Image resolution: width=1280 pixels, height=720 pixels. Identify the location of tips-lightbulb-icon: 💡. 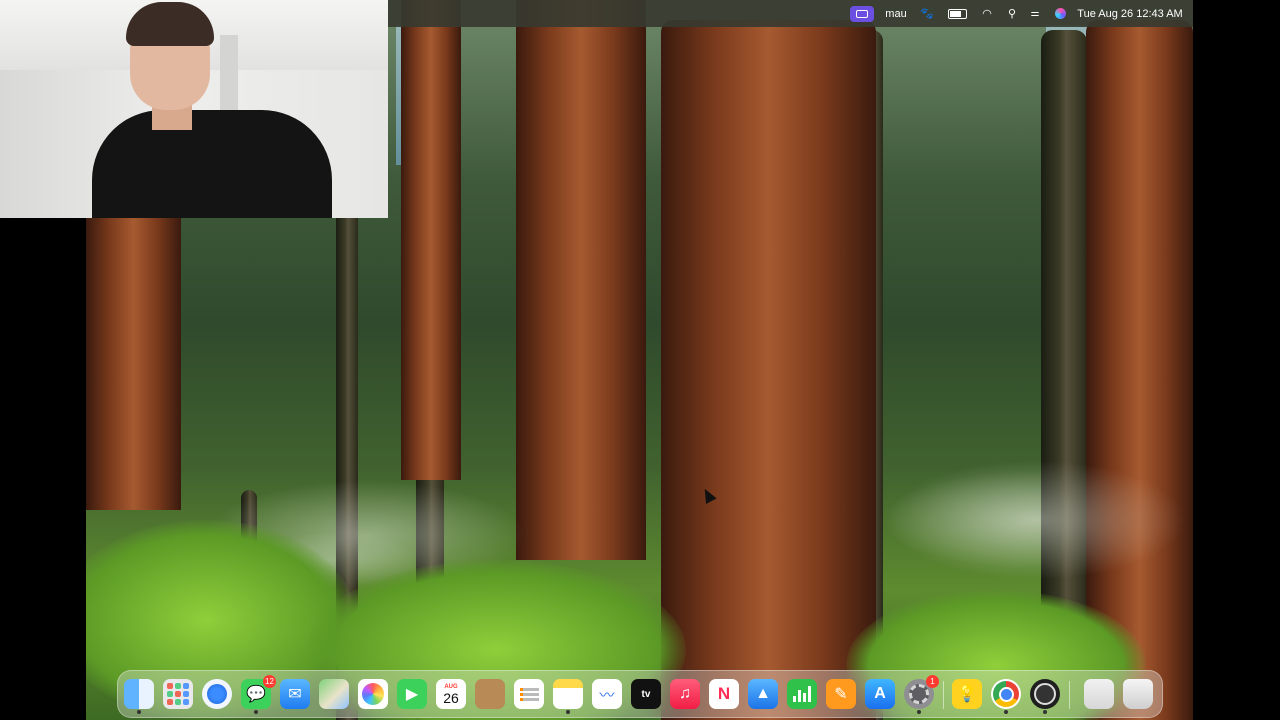
(967, 694).